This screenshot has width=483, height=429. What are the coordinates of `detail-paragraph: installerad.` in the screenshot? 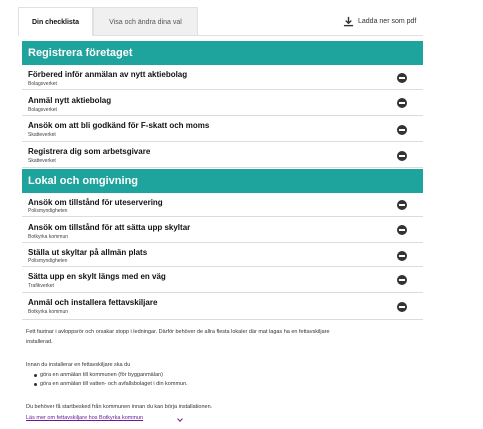 It's located at (39, 342).